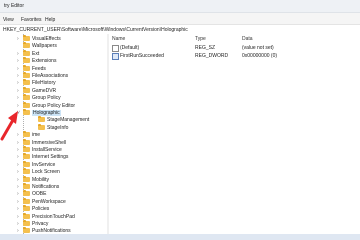 The image size is (360, 240). I want to click on tree-item-label: PrecisionTouchPad, so click(53, 216).